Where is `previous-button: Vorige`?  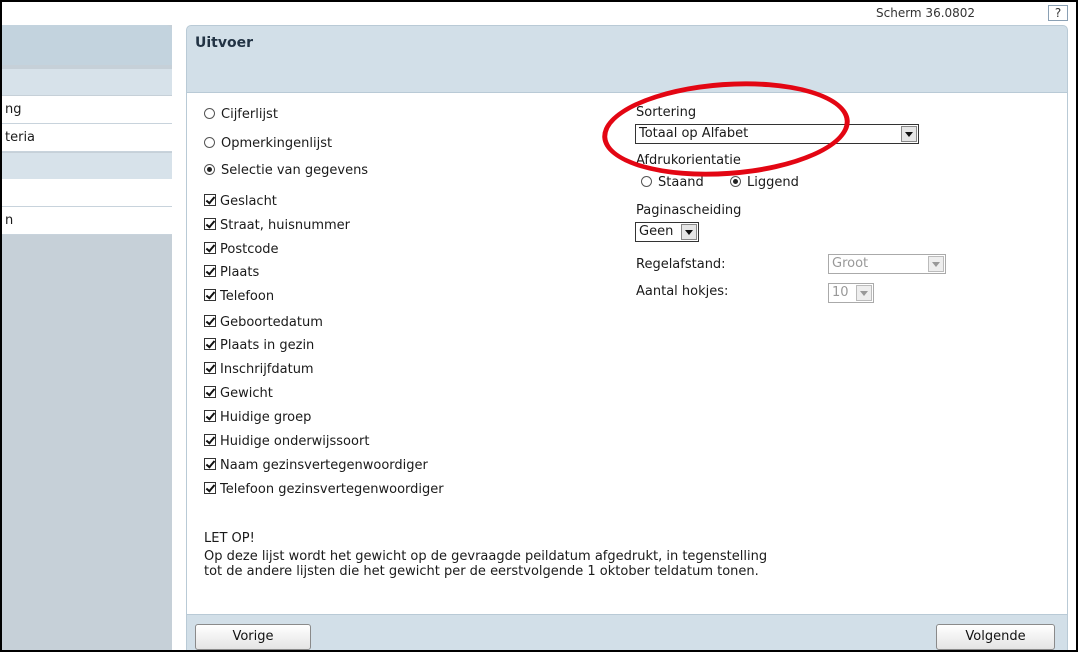
previous-button: Vorige is located at coordinates (253, 637).